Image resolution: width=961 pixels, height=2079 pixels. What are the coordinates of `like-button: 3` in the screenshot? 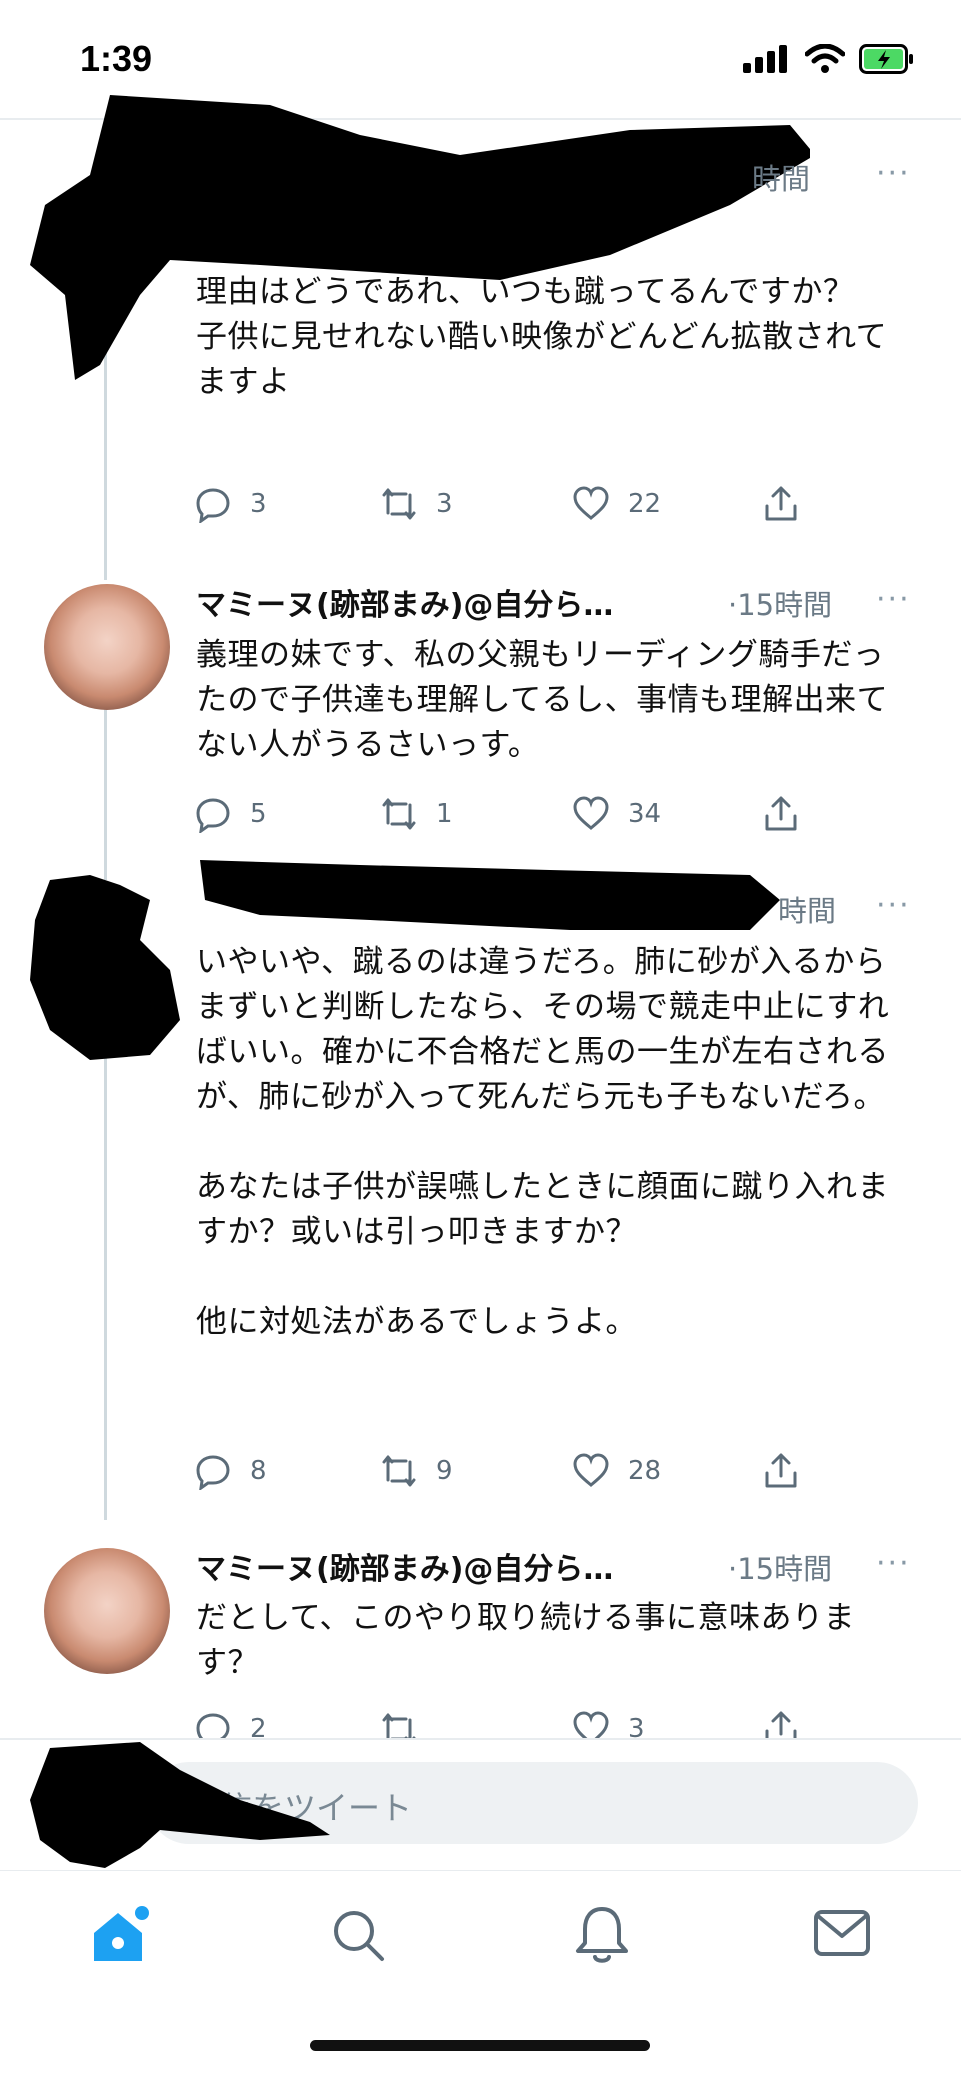 It's located at (608, 1724).